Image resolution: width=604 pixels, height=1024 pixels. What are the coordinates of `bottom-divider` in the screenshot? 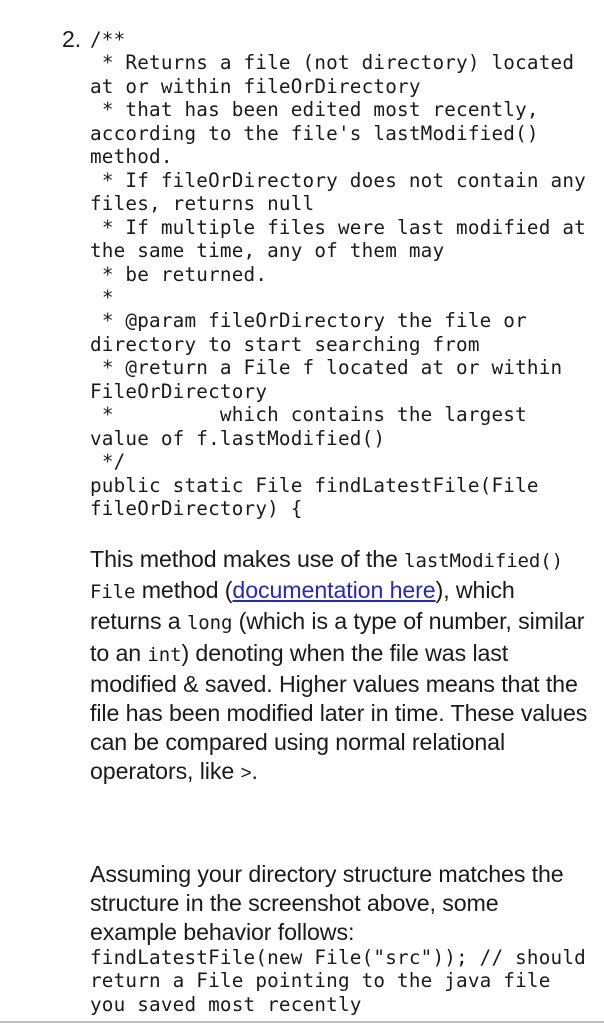 It's located at (302, 1022).